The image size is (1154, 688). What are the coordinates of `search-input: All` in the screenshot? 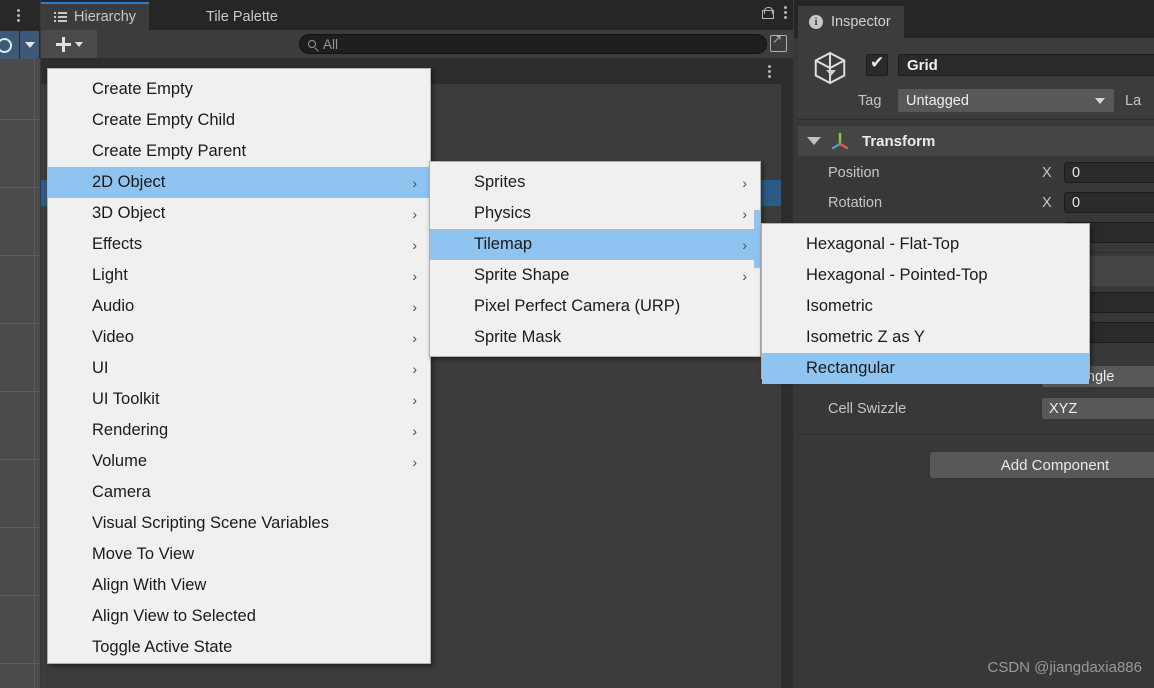 It's located at (533, 44).